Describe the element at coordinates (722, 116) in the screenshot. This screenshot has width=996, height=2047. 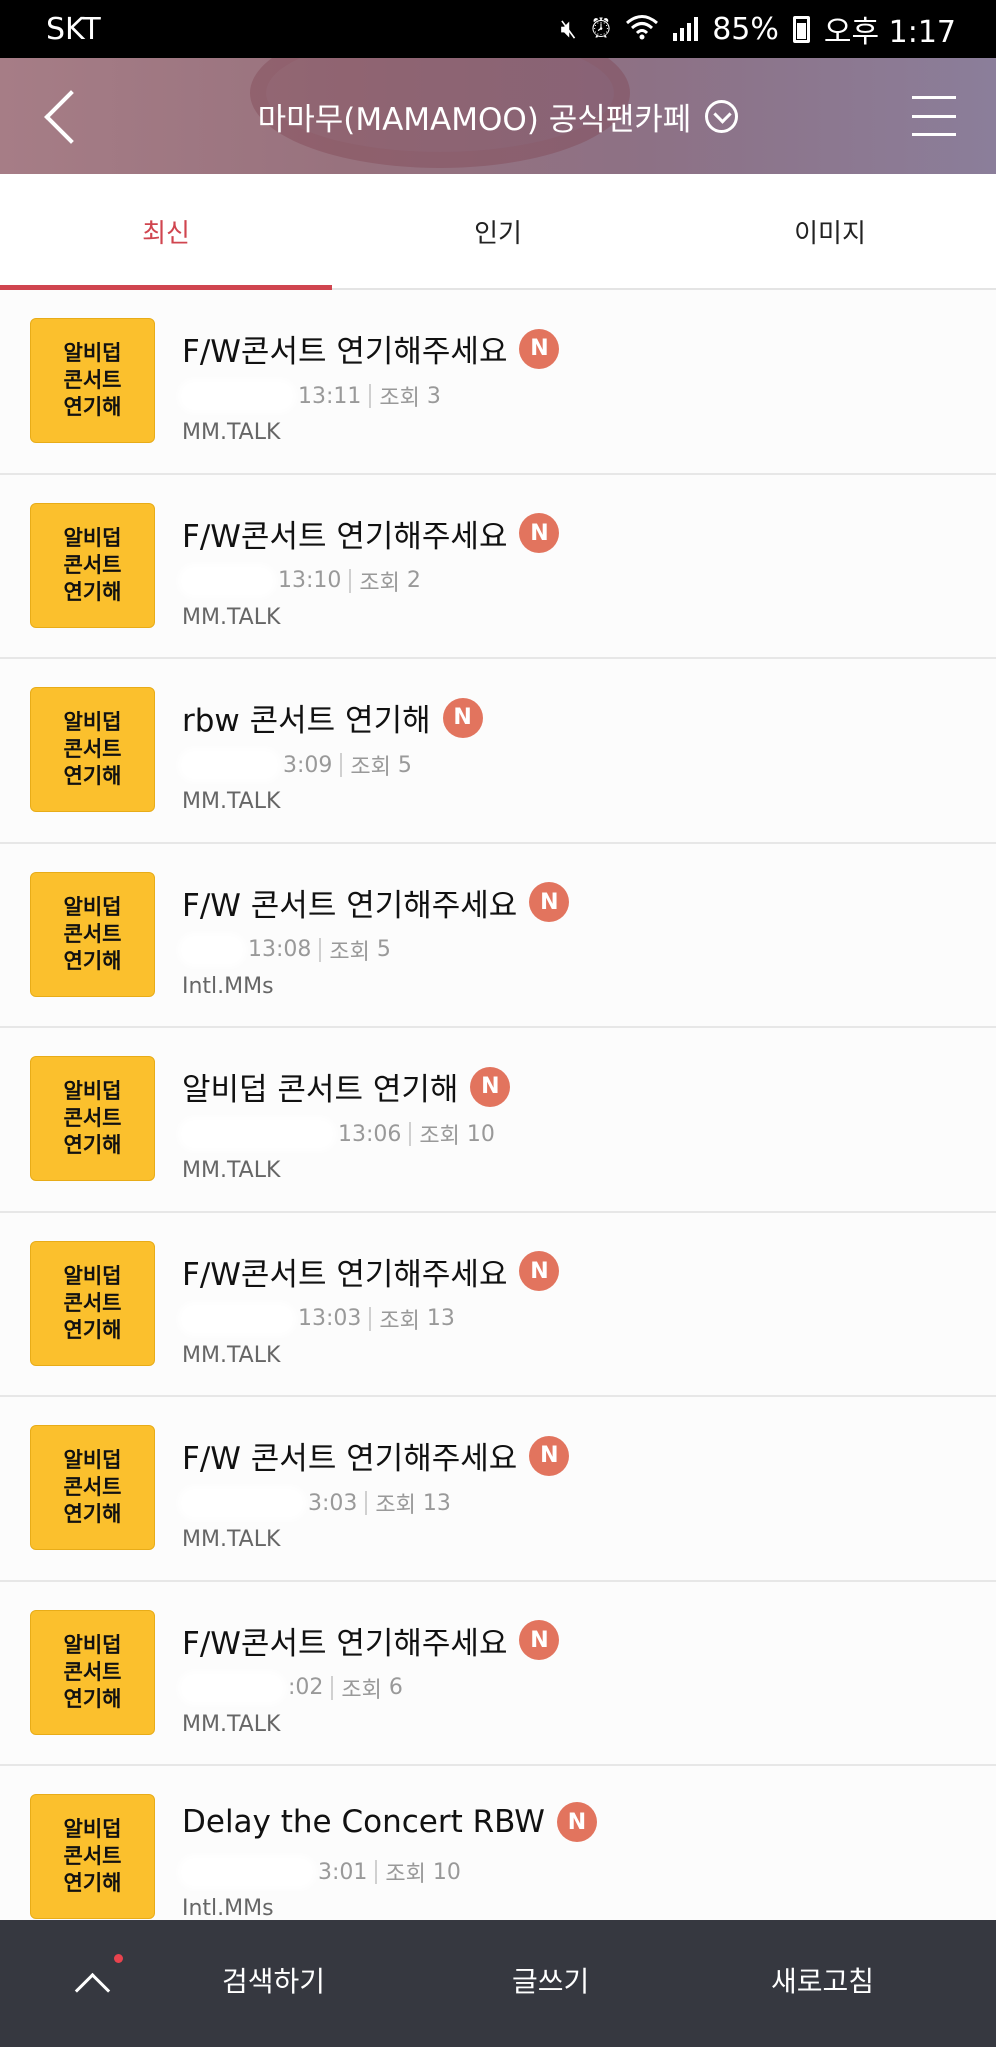
I see `chevron-down-icon` at that location.